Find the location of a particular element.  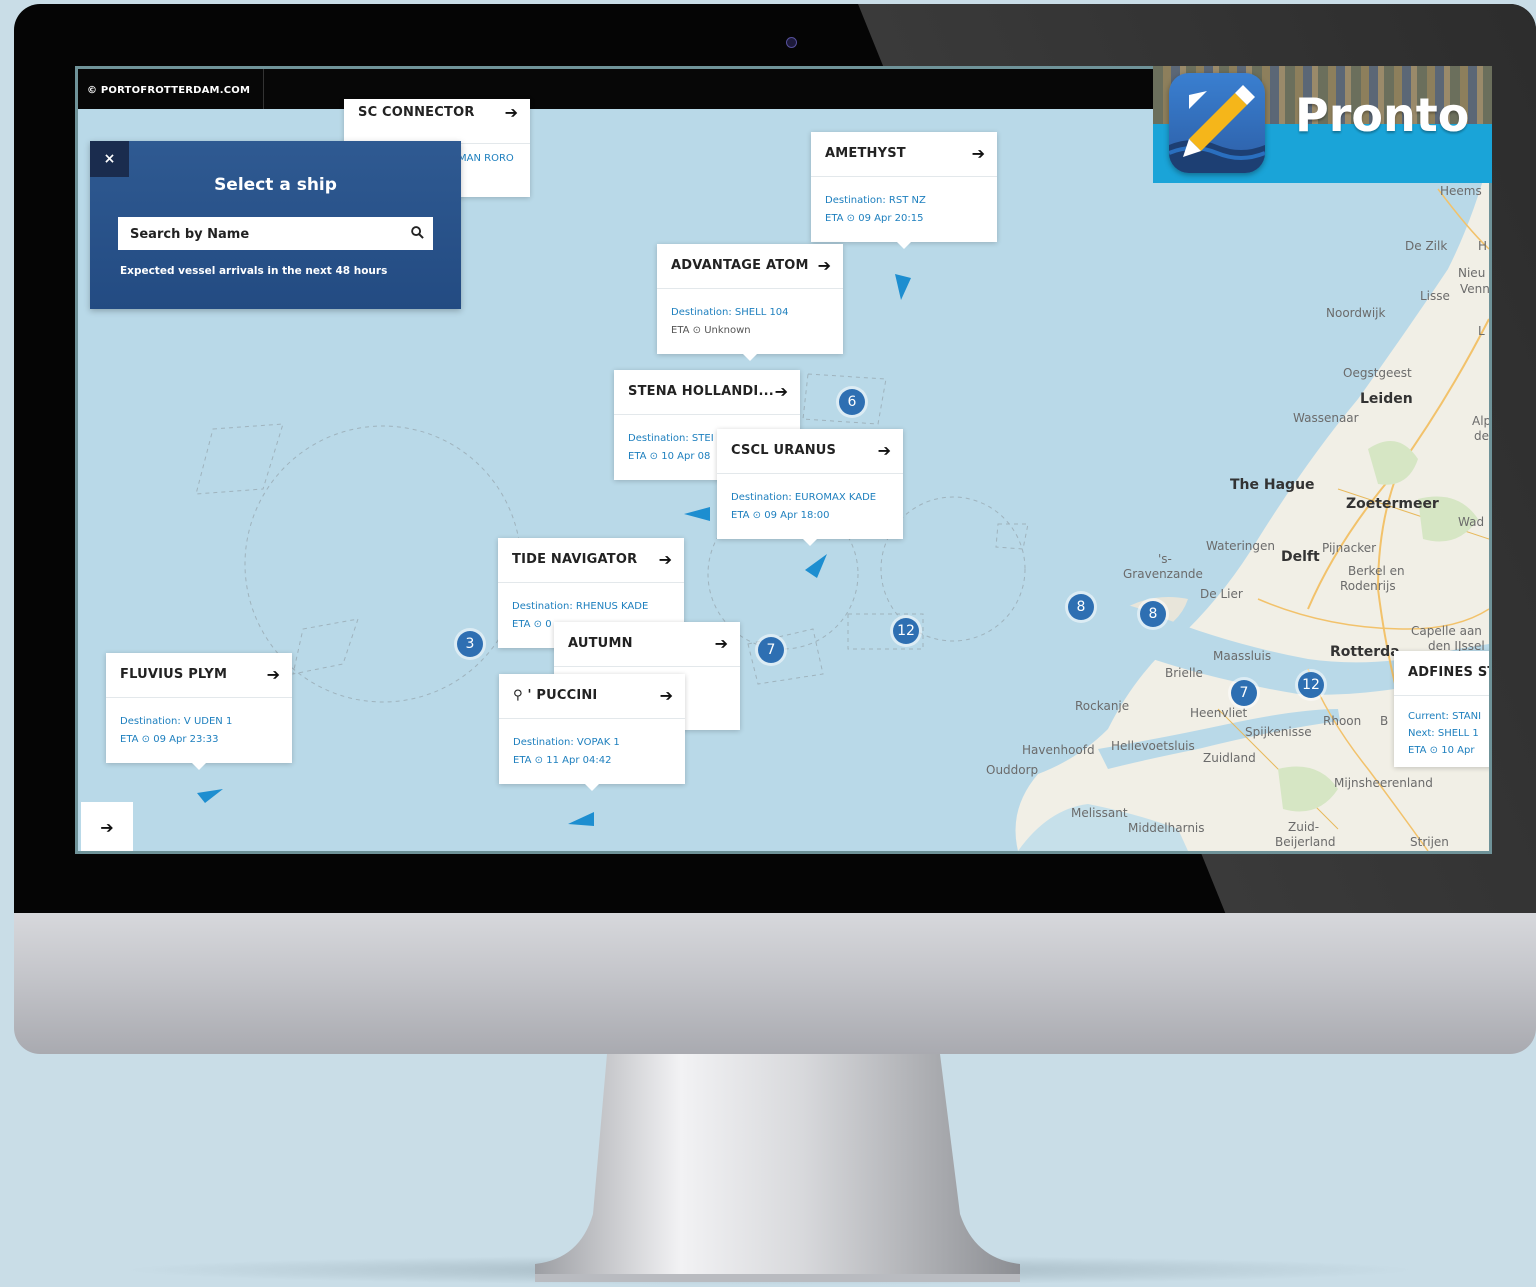

place-label: Gravenzande is located at coordinates (1163, 574).